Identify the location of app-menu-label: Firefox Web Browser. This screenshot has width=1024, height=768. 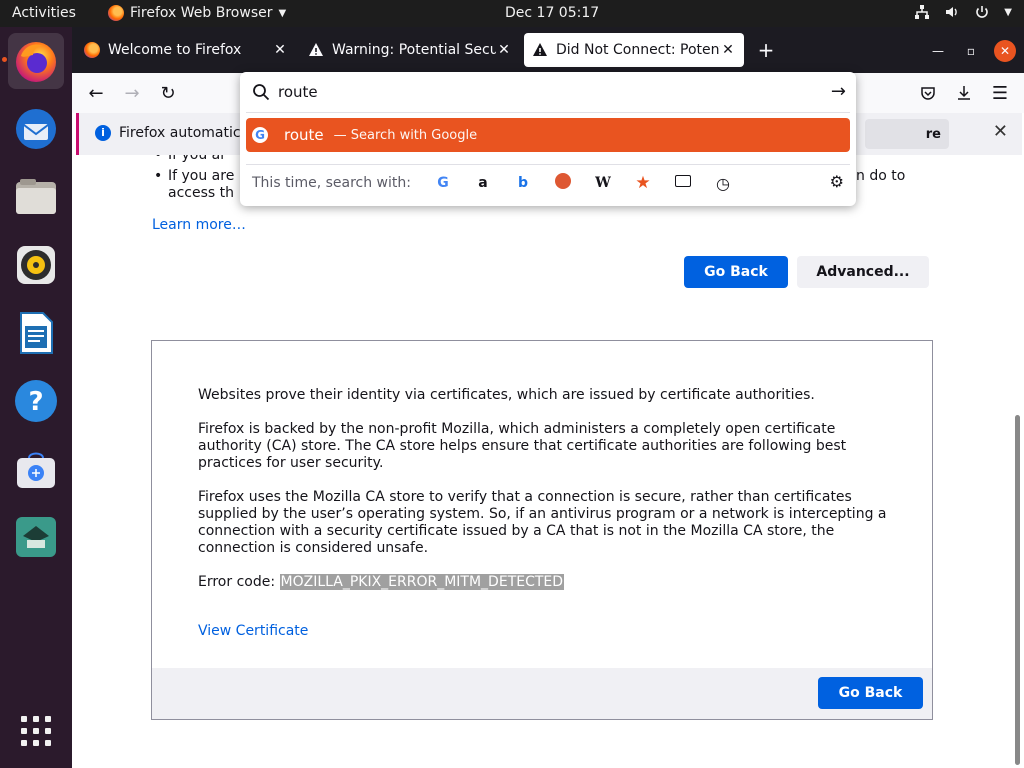
(201, 13).